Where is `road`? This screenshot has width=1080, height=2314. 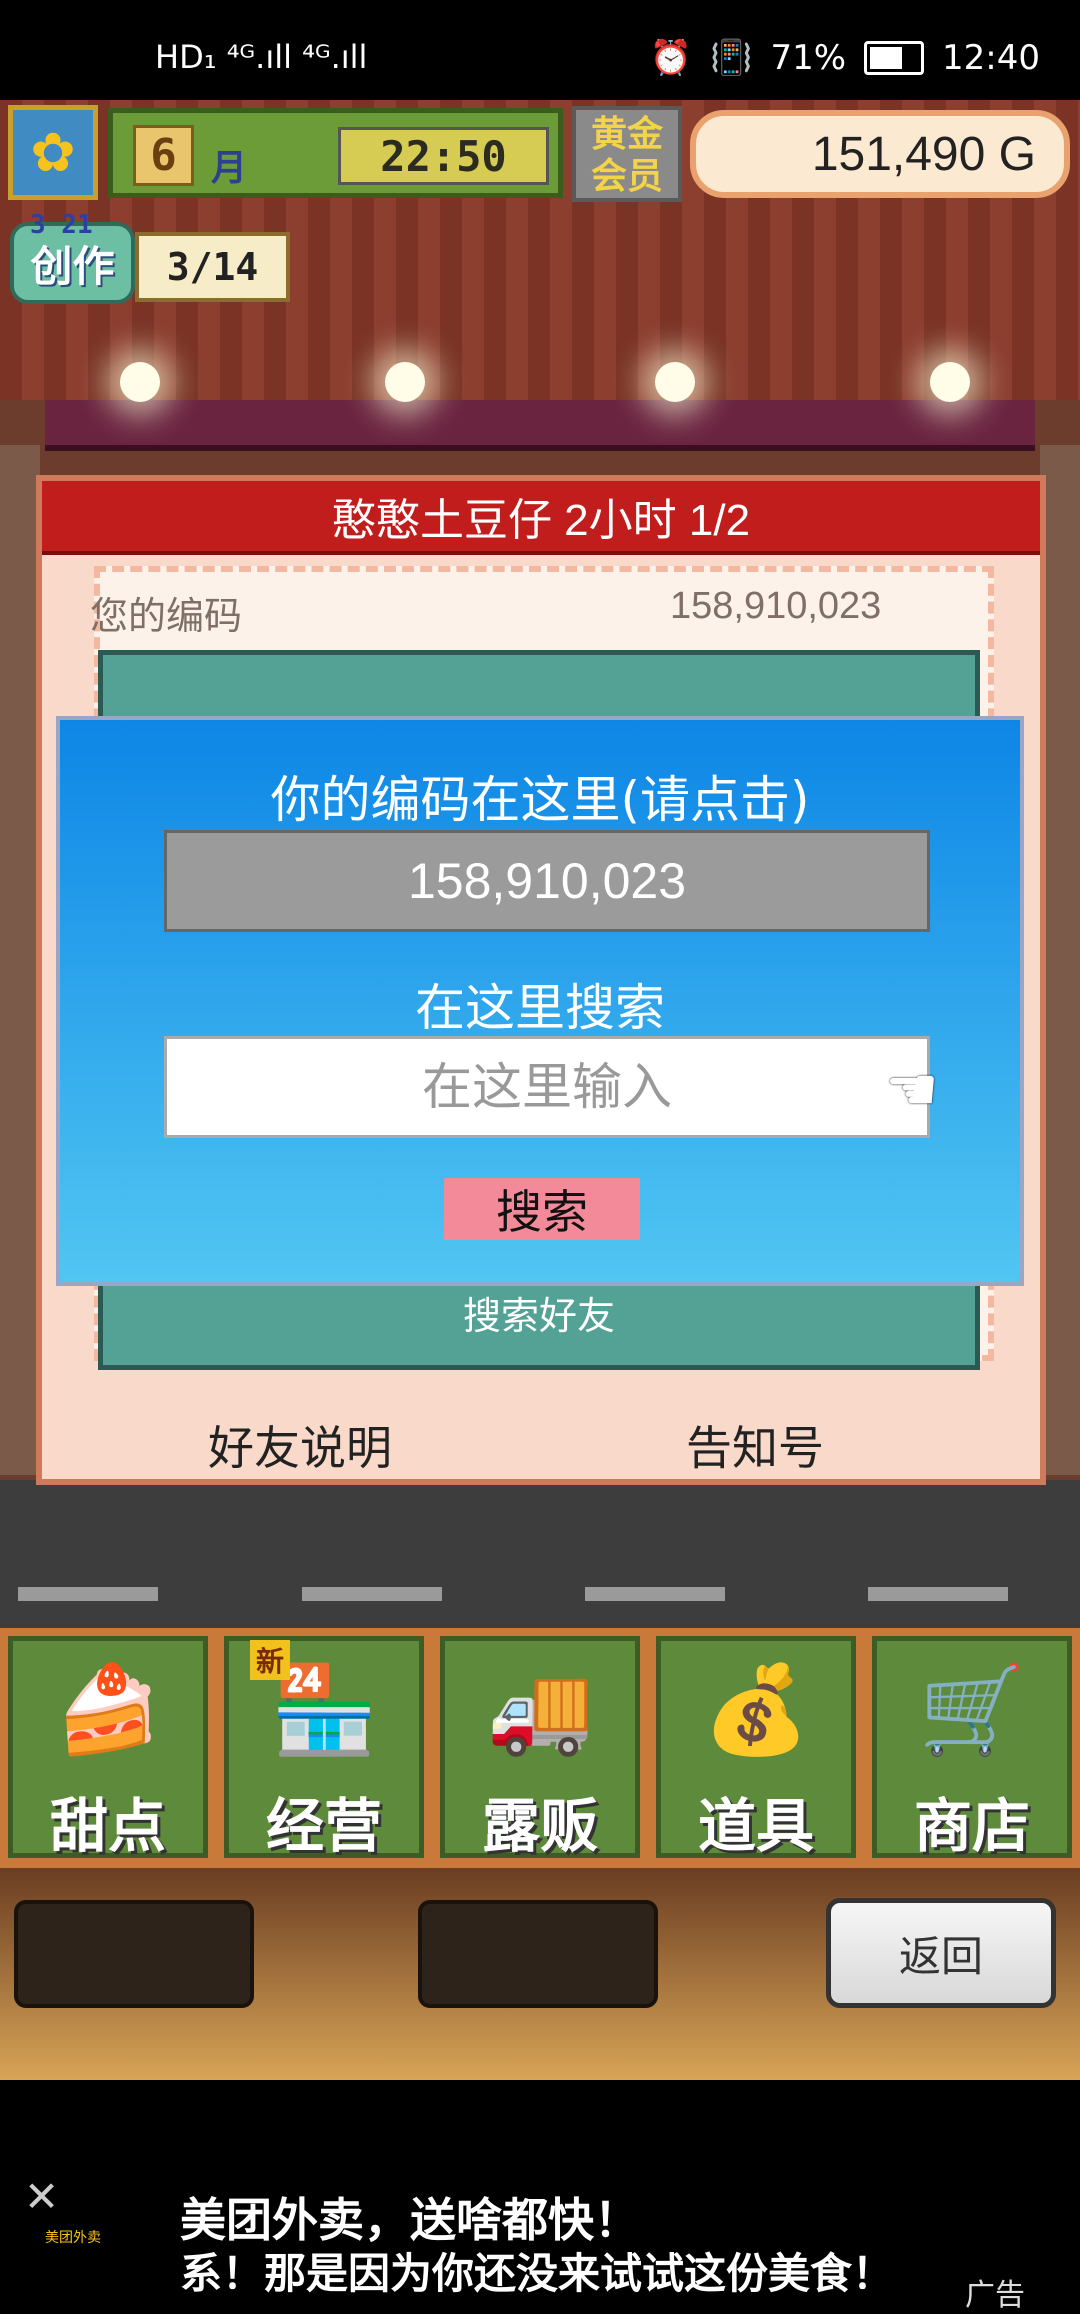
road is located at coordinates (540, 1555).